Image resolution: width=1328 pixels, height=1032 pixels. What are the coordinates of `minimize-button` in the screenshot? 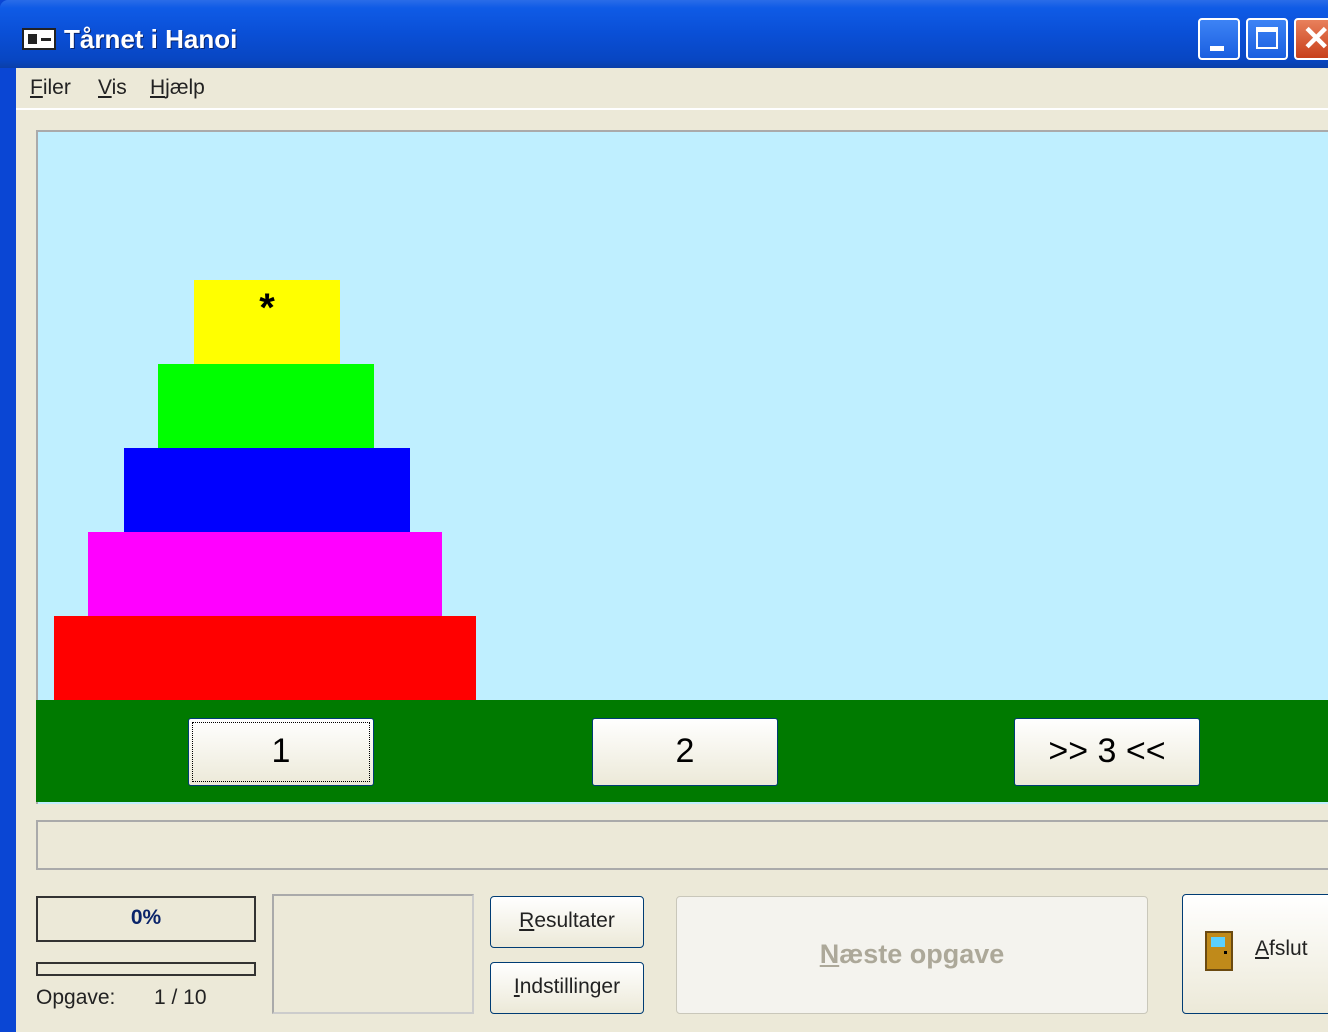 It's located at (1219, 39).